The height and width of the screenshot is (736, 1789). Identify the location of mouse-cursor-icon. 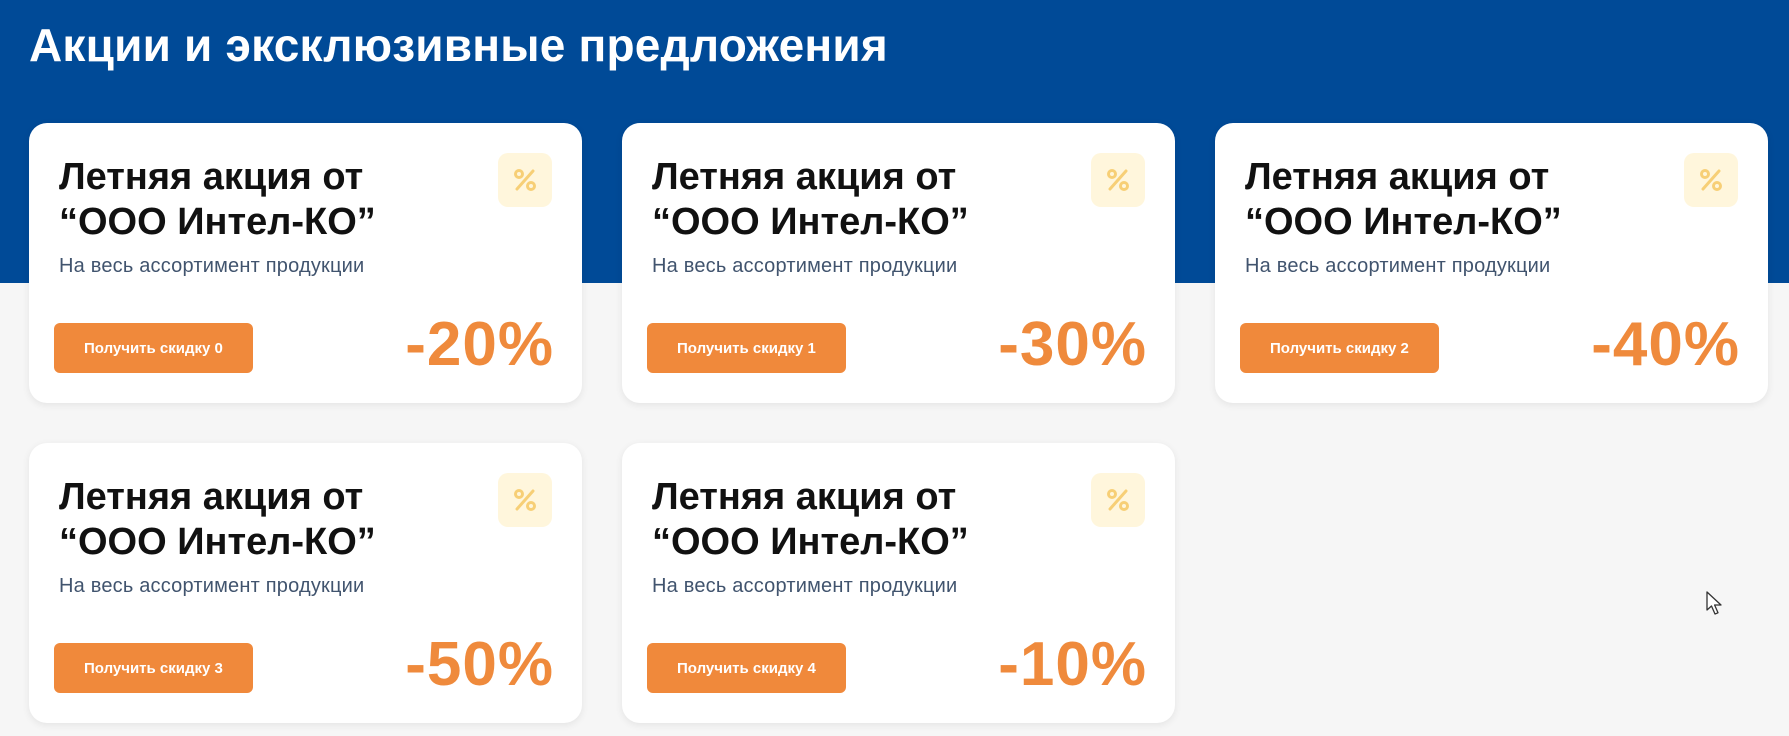
(1715, 606).